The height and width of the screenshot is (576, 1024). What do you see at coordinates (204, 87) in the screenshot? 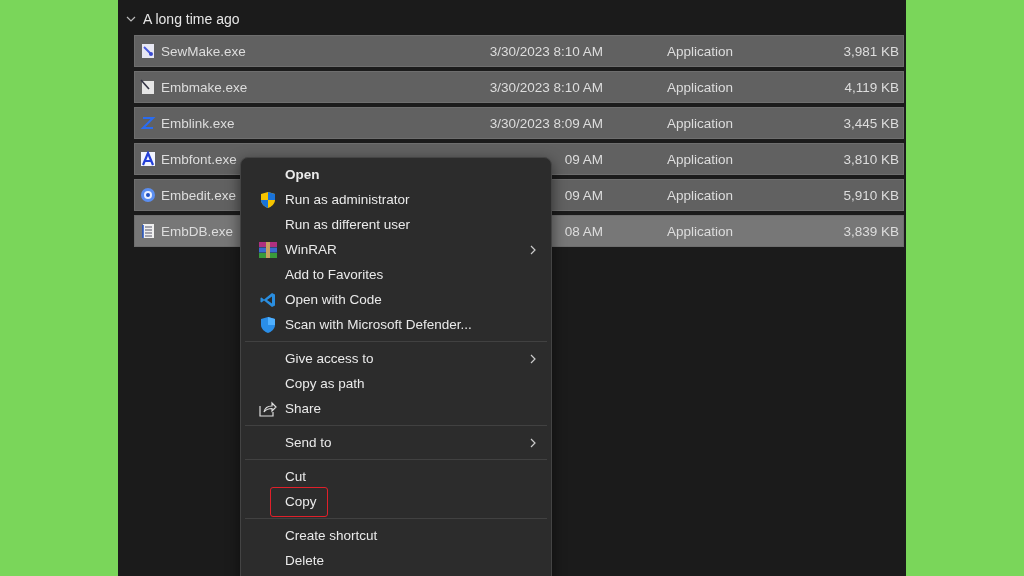
I see `file-name: Embmake.exe` at bounding box center [204, 87].